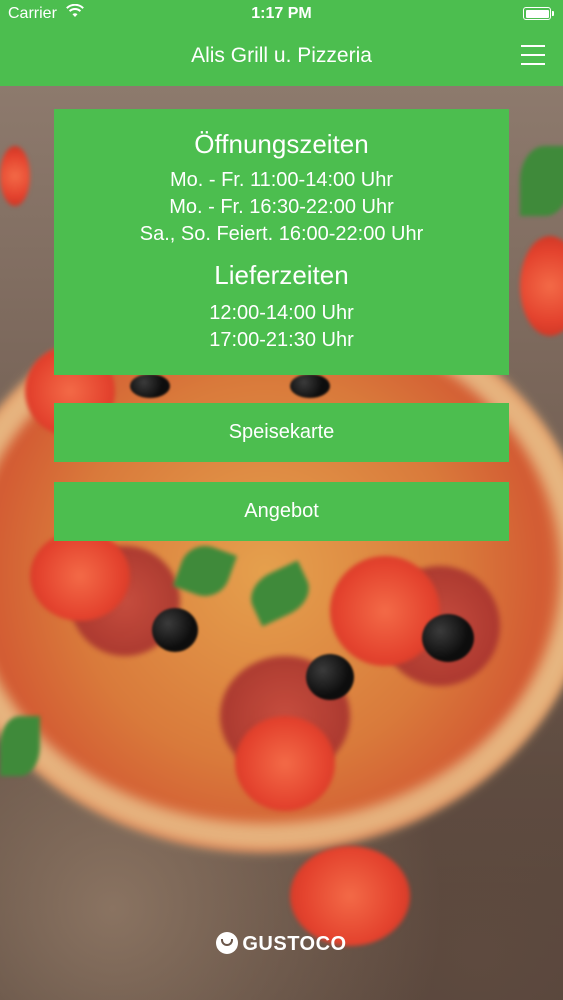 Image resolution: width=563 pixels, height=1000 pixels. What do you see at coordinates (281, 432) in the screenshot?
I see `menu-button: Speisekarte` at bounding box center [281, 432].